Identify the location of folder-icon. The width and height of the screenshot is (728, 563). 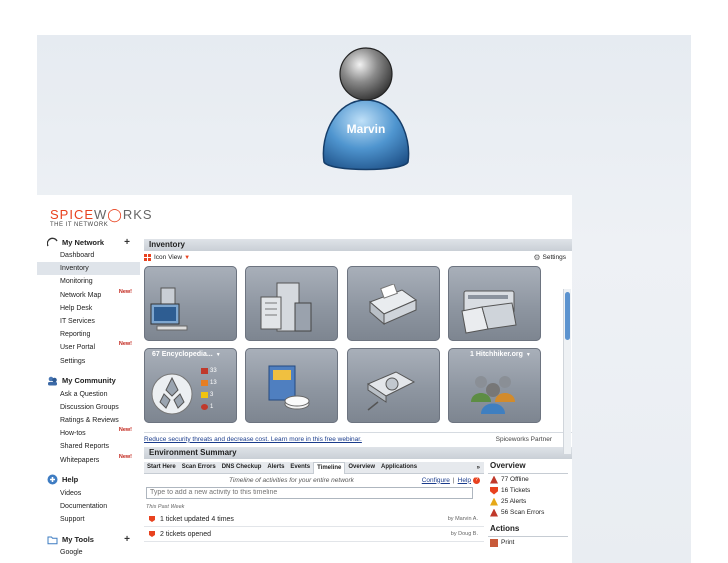
(52, 540).